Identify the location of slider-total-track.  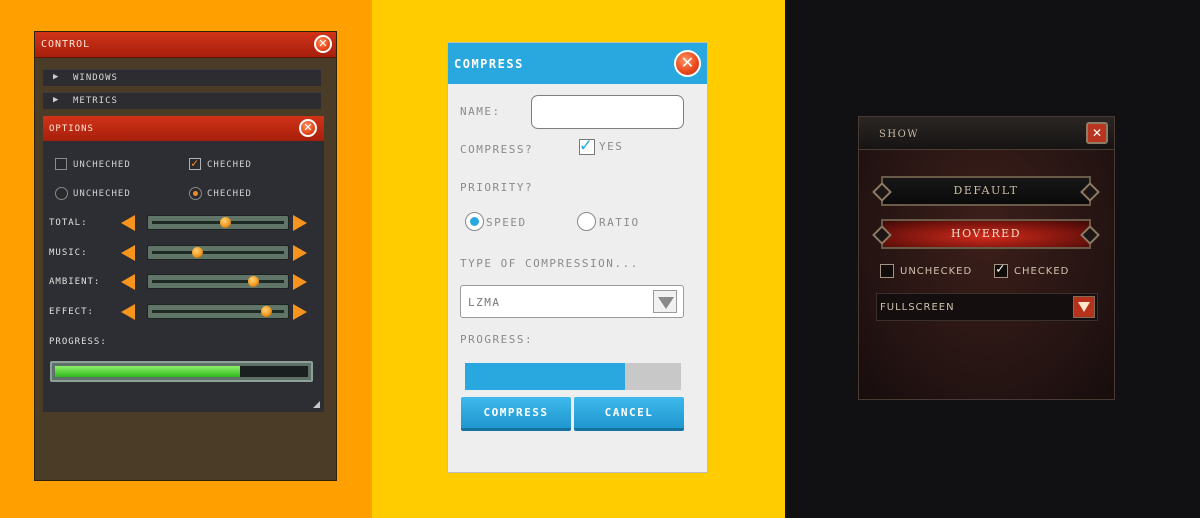
(218, 222).